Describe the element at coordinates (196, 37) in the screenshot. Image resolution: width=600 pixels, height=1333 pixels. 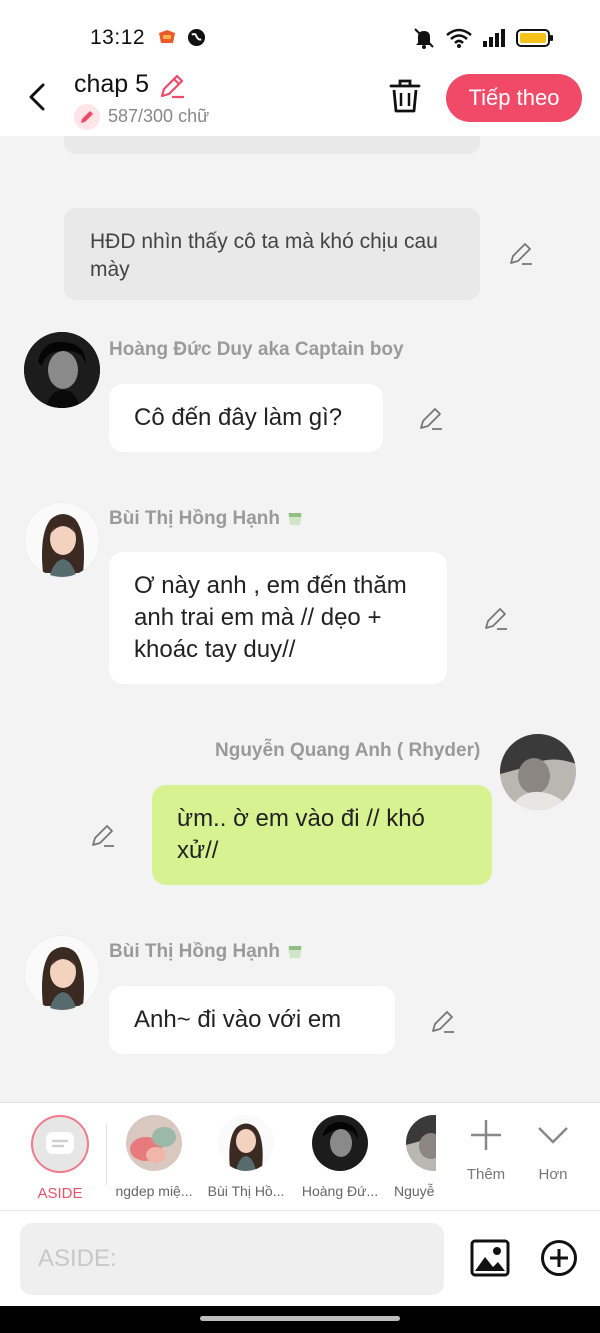
I see `globe-notification-icon` at that location.